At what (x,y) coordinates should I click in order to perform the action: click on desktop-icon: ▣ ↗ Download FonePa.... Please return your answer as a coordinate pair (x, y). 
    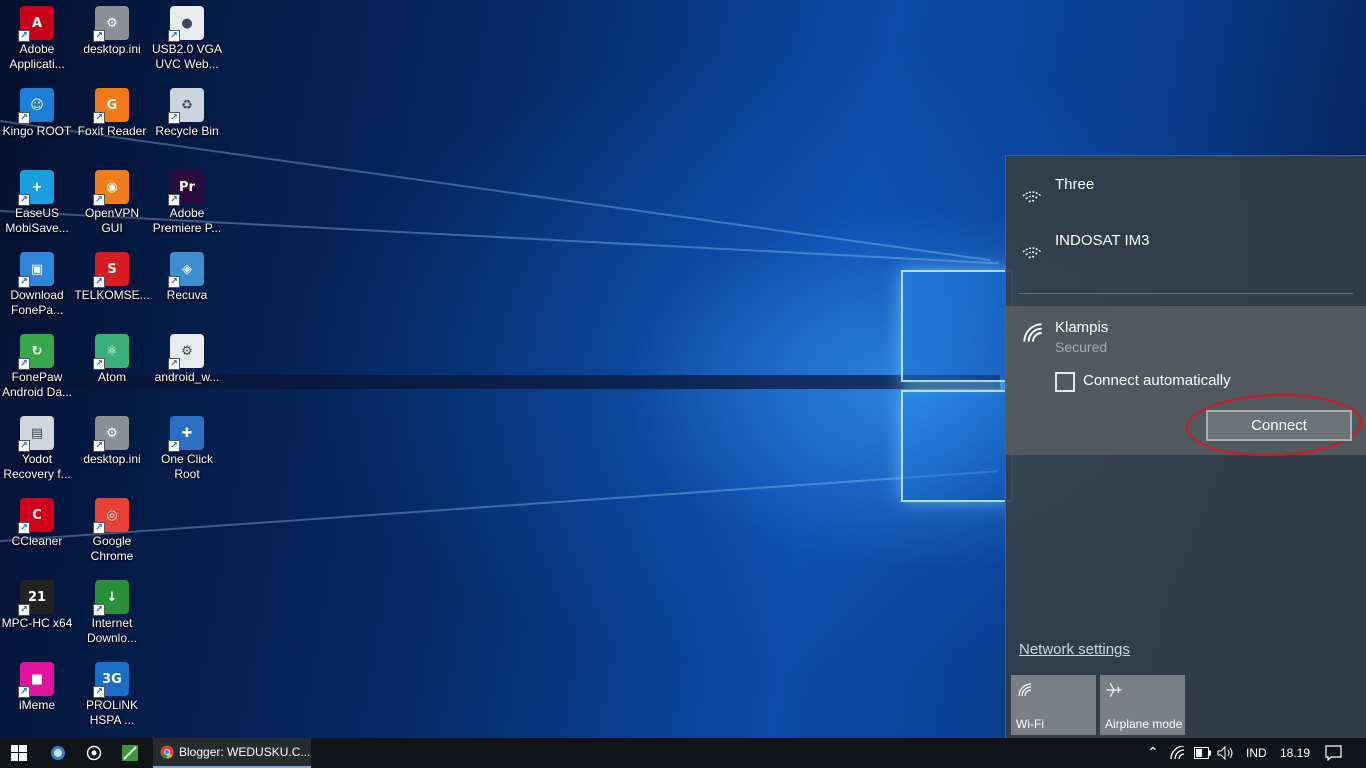
    Looking at the image, I should click on (37, 285).